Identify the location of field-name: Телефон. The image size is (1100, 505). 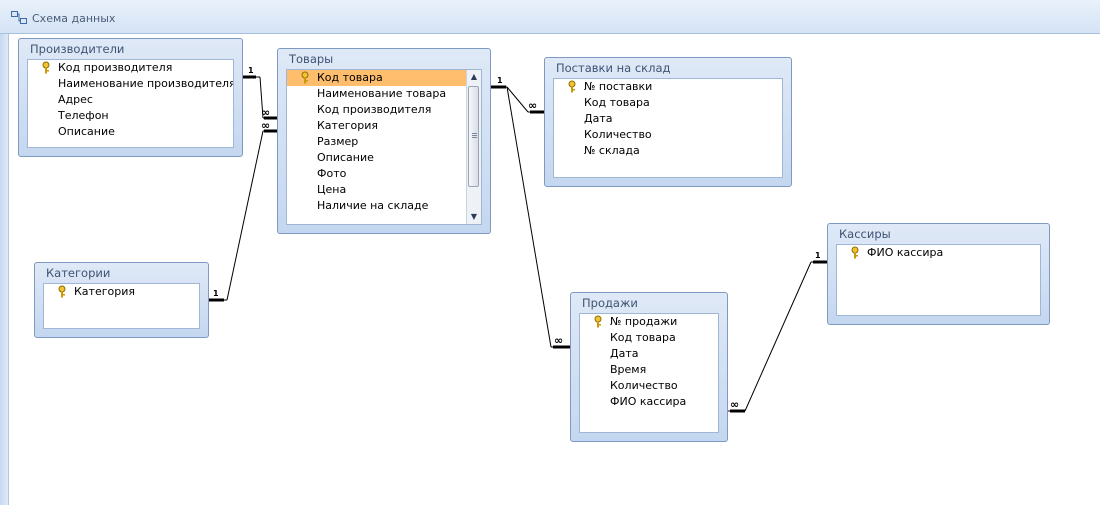
(83, 115).